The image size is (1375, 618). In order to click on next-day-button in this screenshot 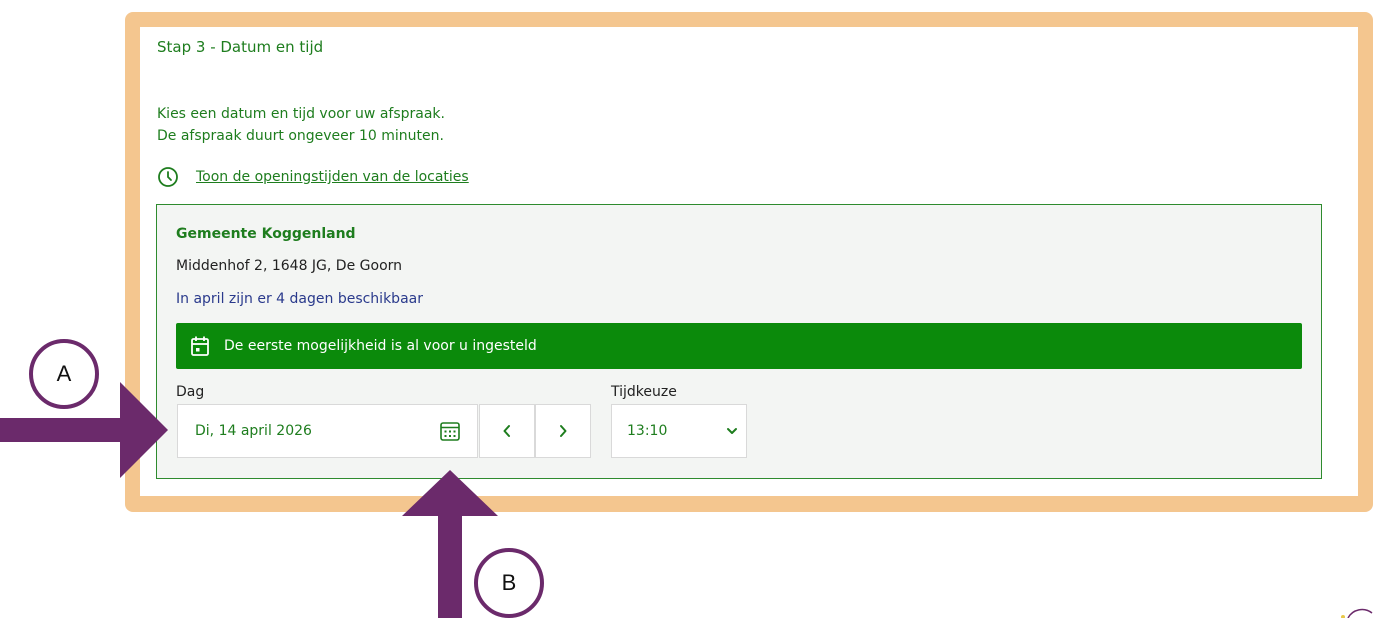, I will do `click(563, 431)`.